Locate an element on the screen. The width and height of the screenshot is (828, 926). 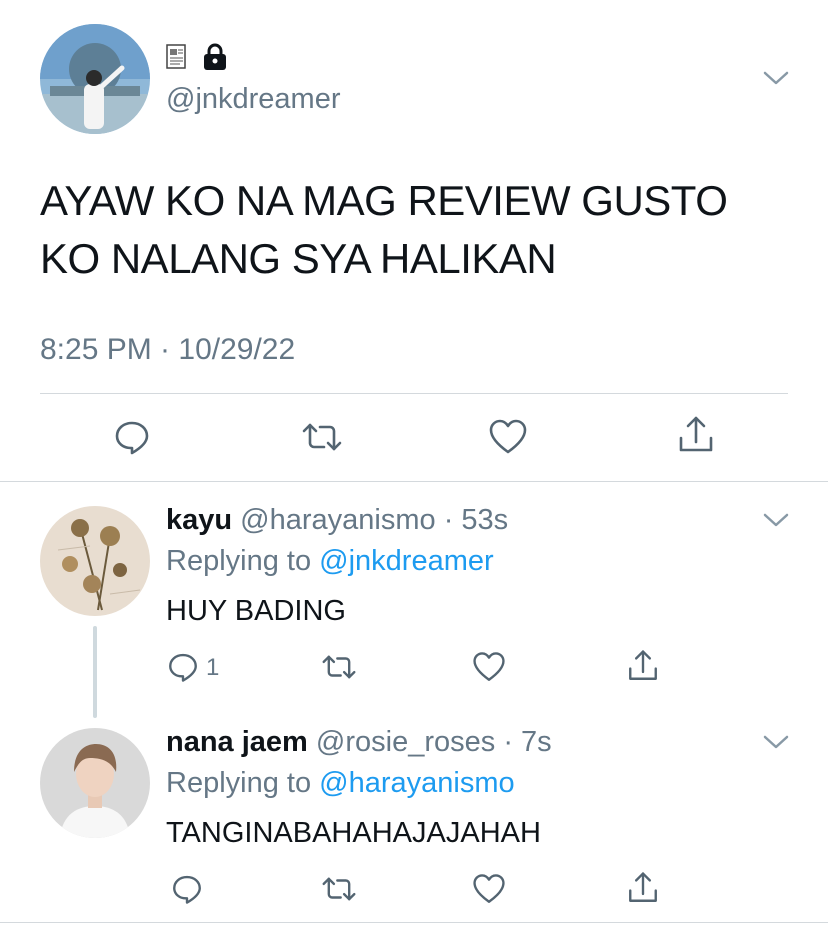
name-badges is located at coordinates (197, 59).